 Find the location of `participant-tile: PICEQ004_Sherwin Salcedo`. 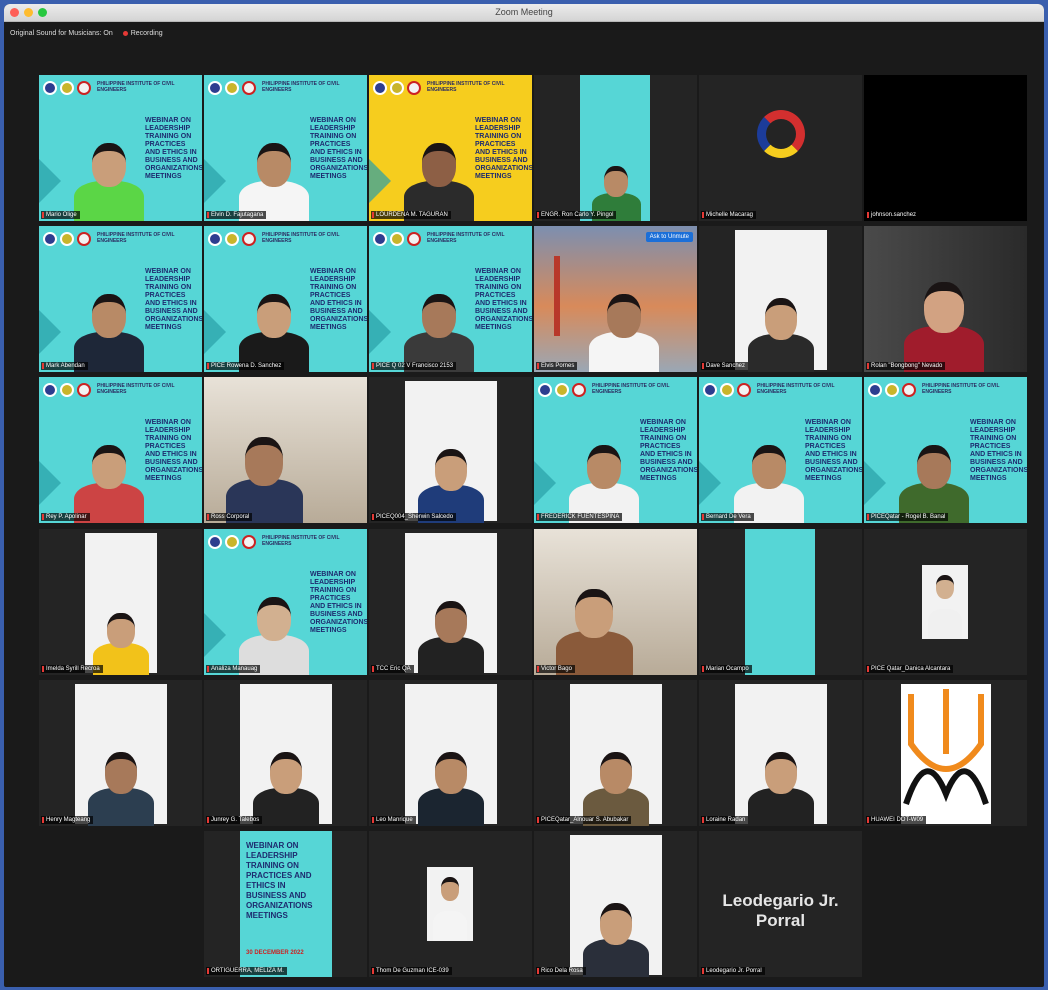

participant-tile: PICEQ004_Sherwin Salcedo is located at coordinates (450, 450).